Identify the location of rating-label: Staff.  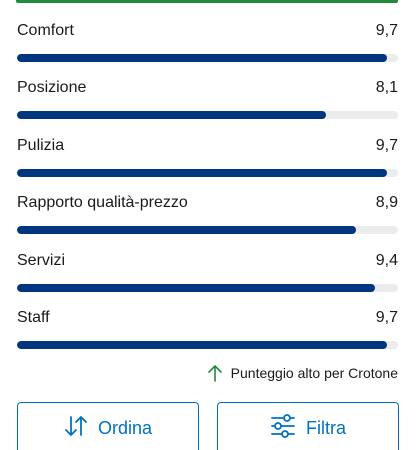
(33, 317).